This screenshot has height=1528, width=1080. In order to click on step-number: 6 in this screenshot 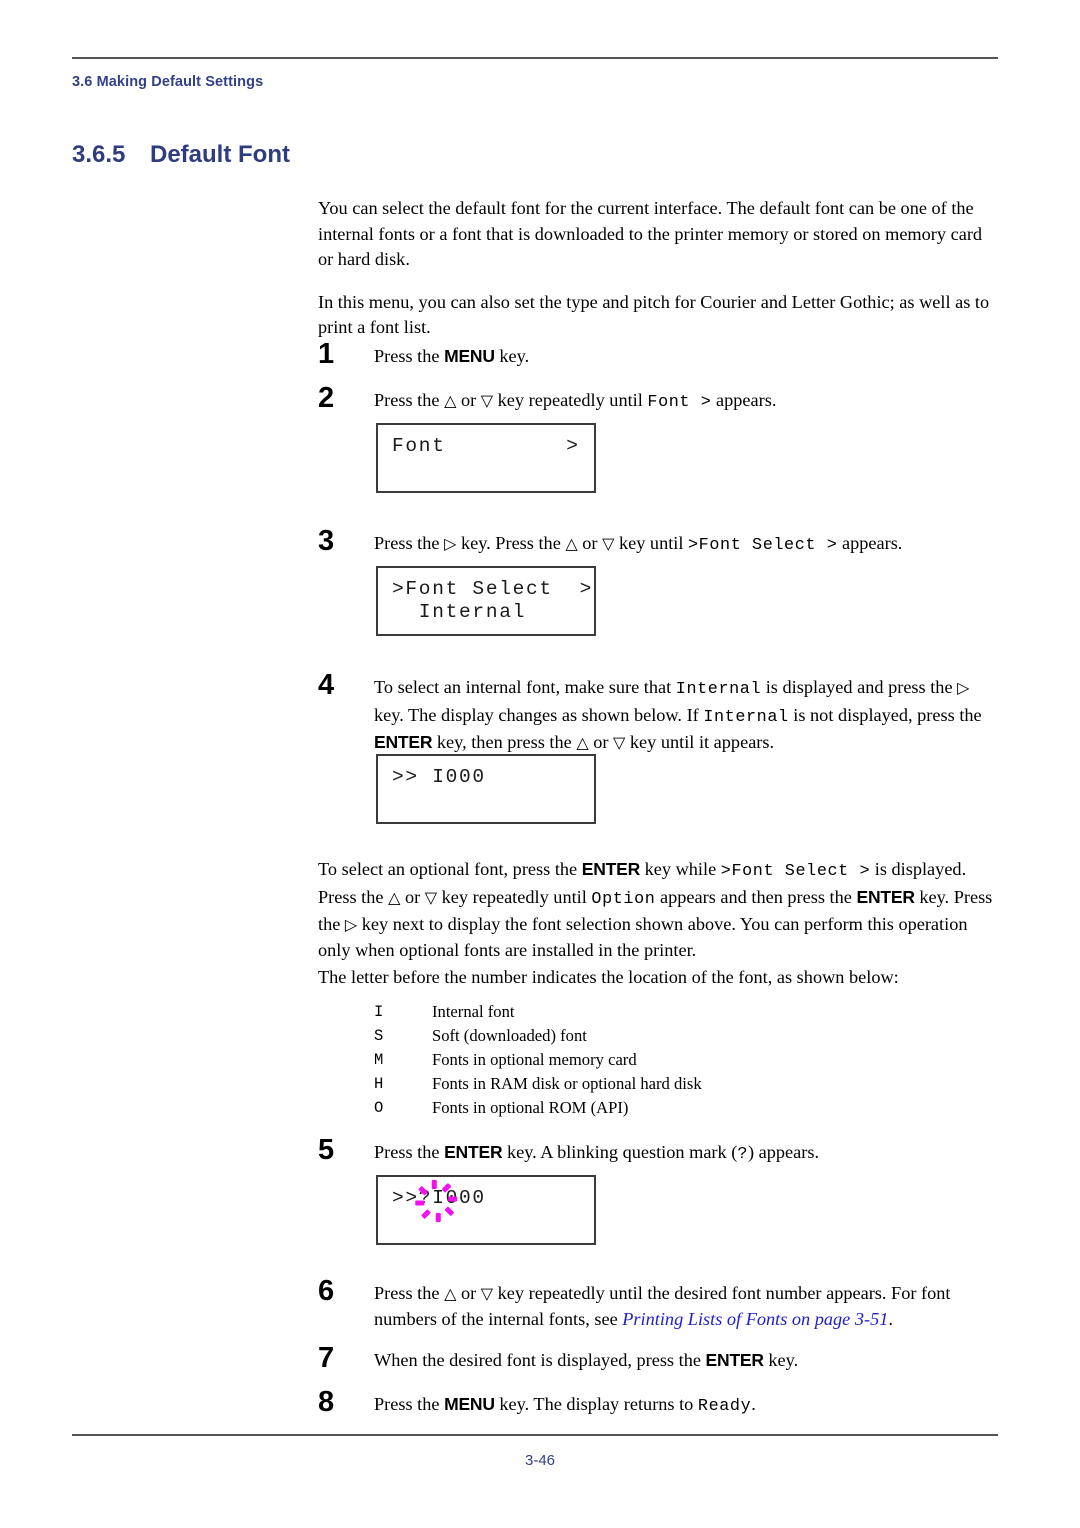, I will do `click(326, 1291)`.